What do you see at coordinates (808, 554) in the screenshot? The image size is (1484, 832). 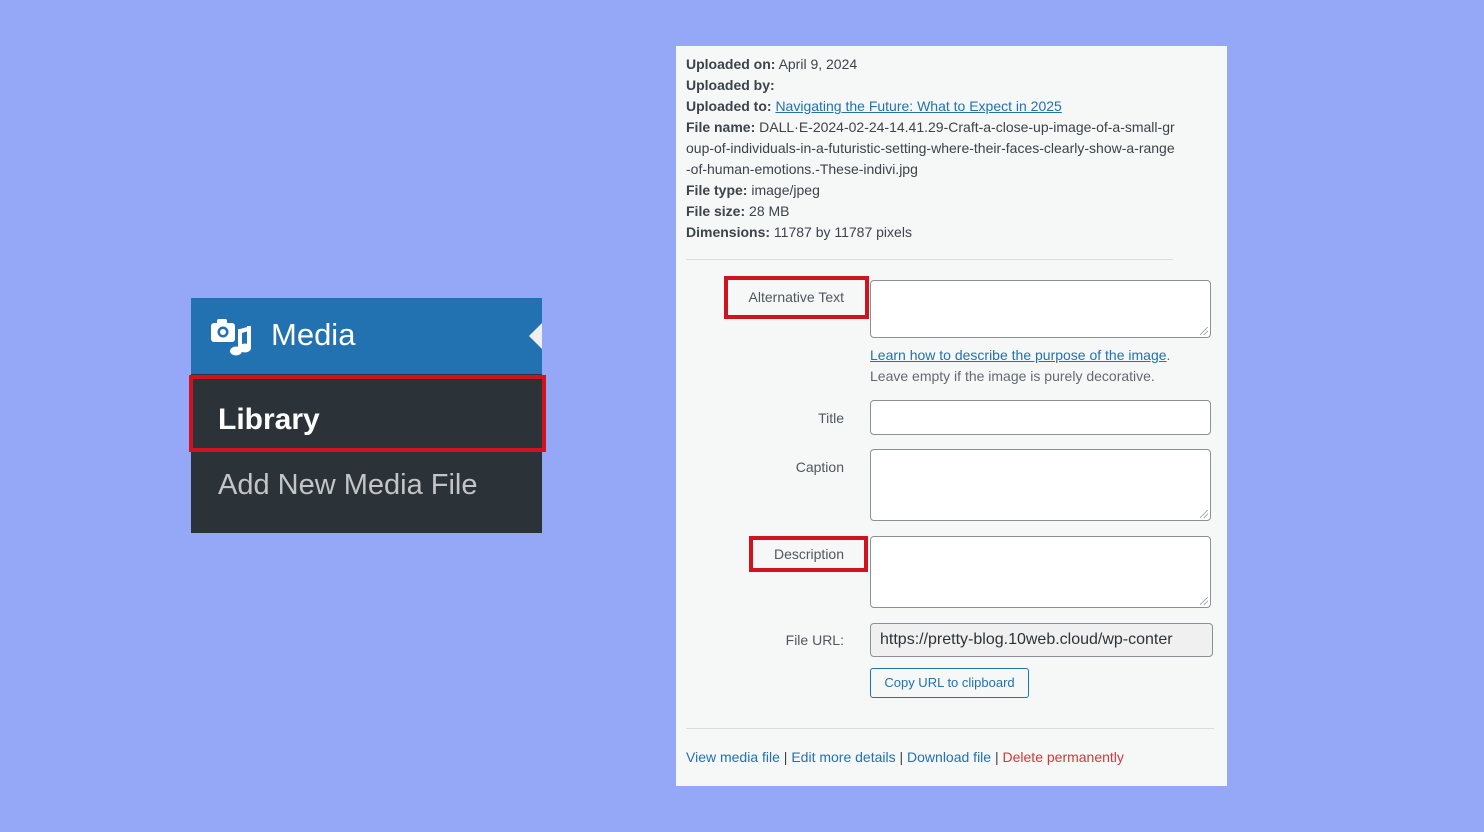 I see `description-label: Description` at bounding box center [808, 554].